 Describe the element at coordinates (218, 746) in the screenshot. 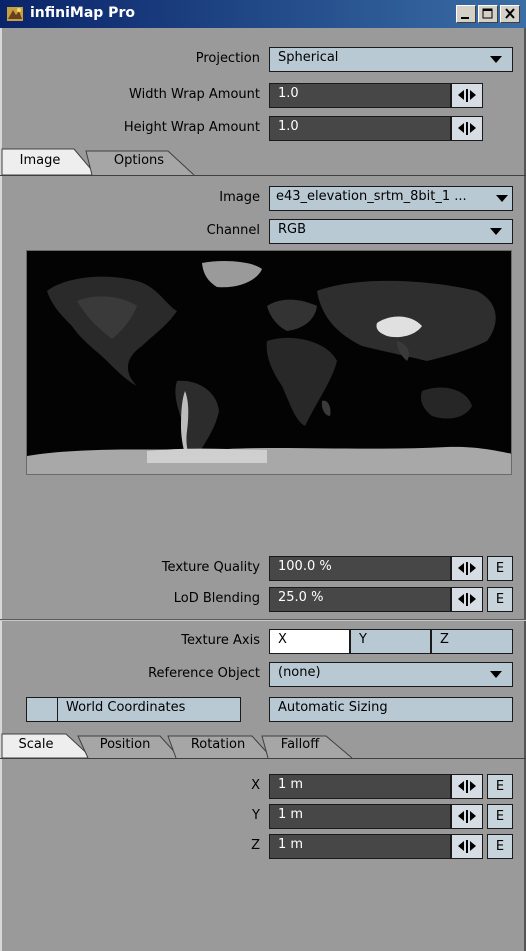

I see `tab-rotation: Rotation` at that location.